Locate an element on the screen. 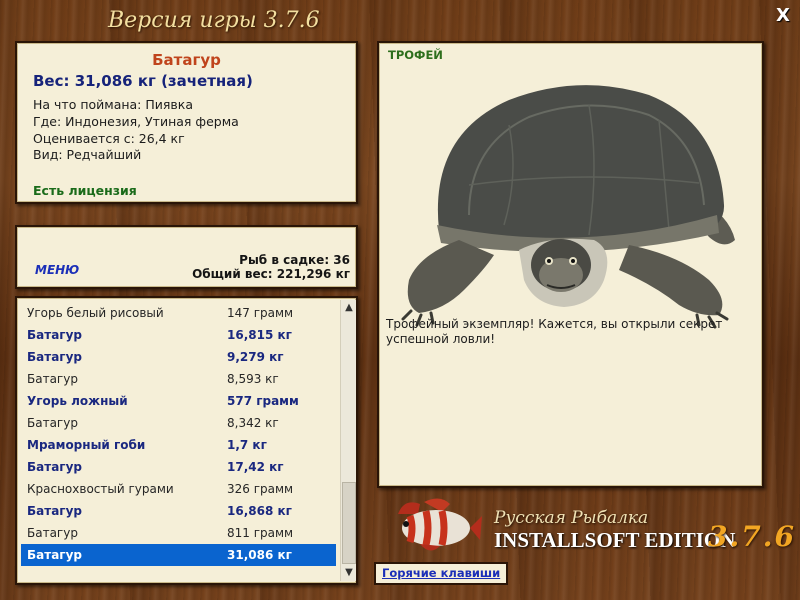 This screenshot has width=800, height=600. window-title: Версия игры 3.7.6 is located at coordinates (214, 20).